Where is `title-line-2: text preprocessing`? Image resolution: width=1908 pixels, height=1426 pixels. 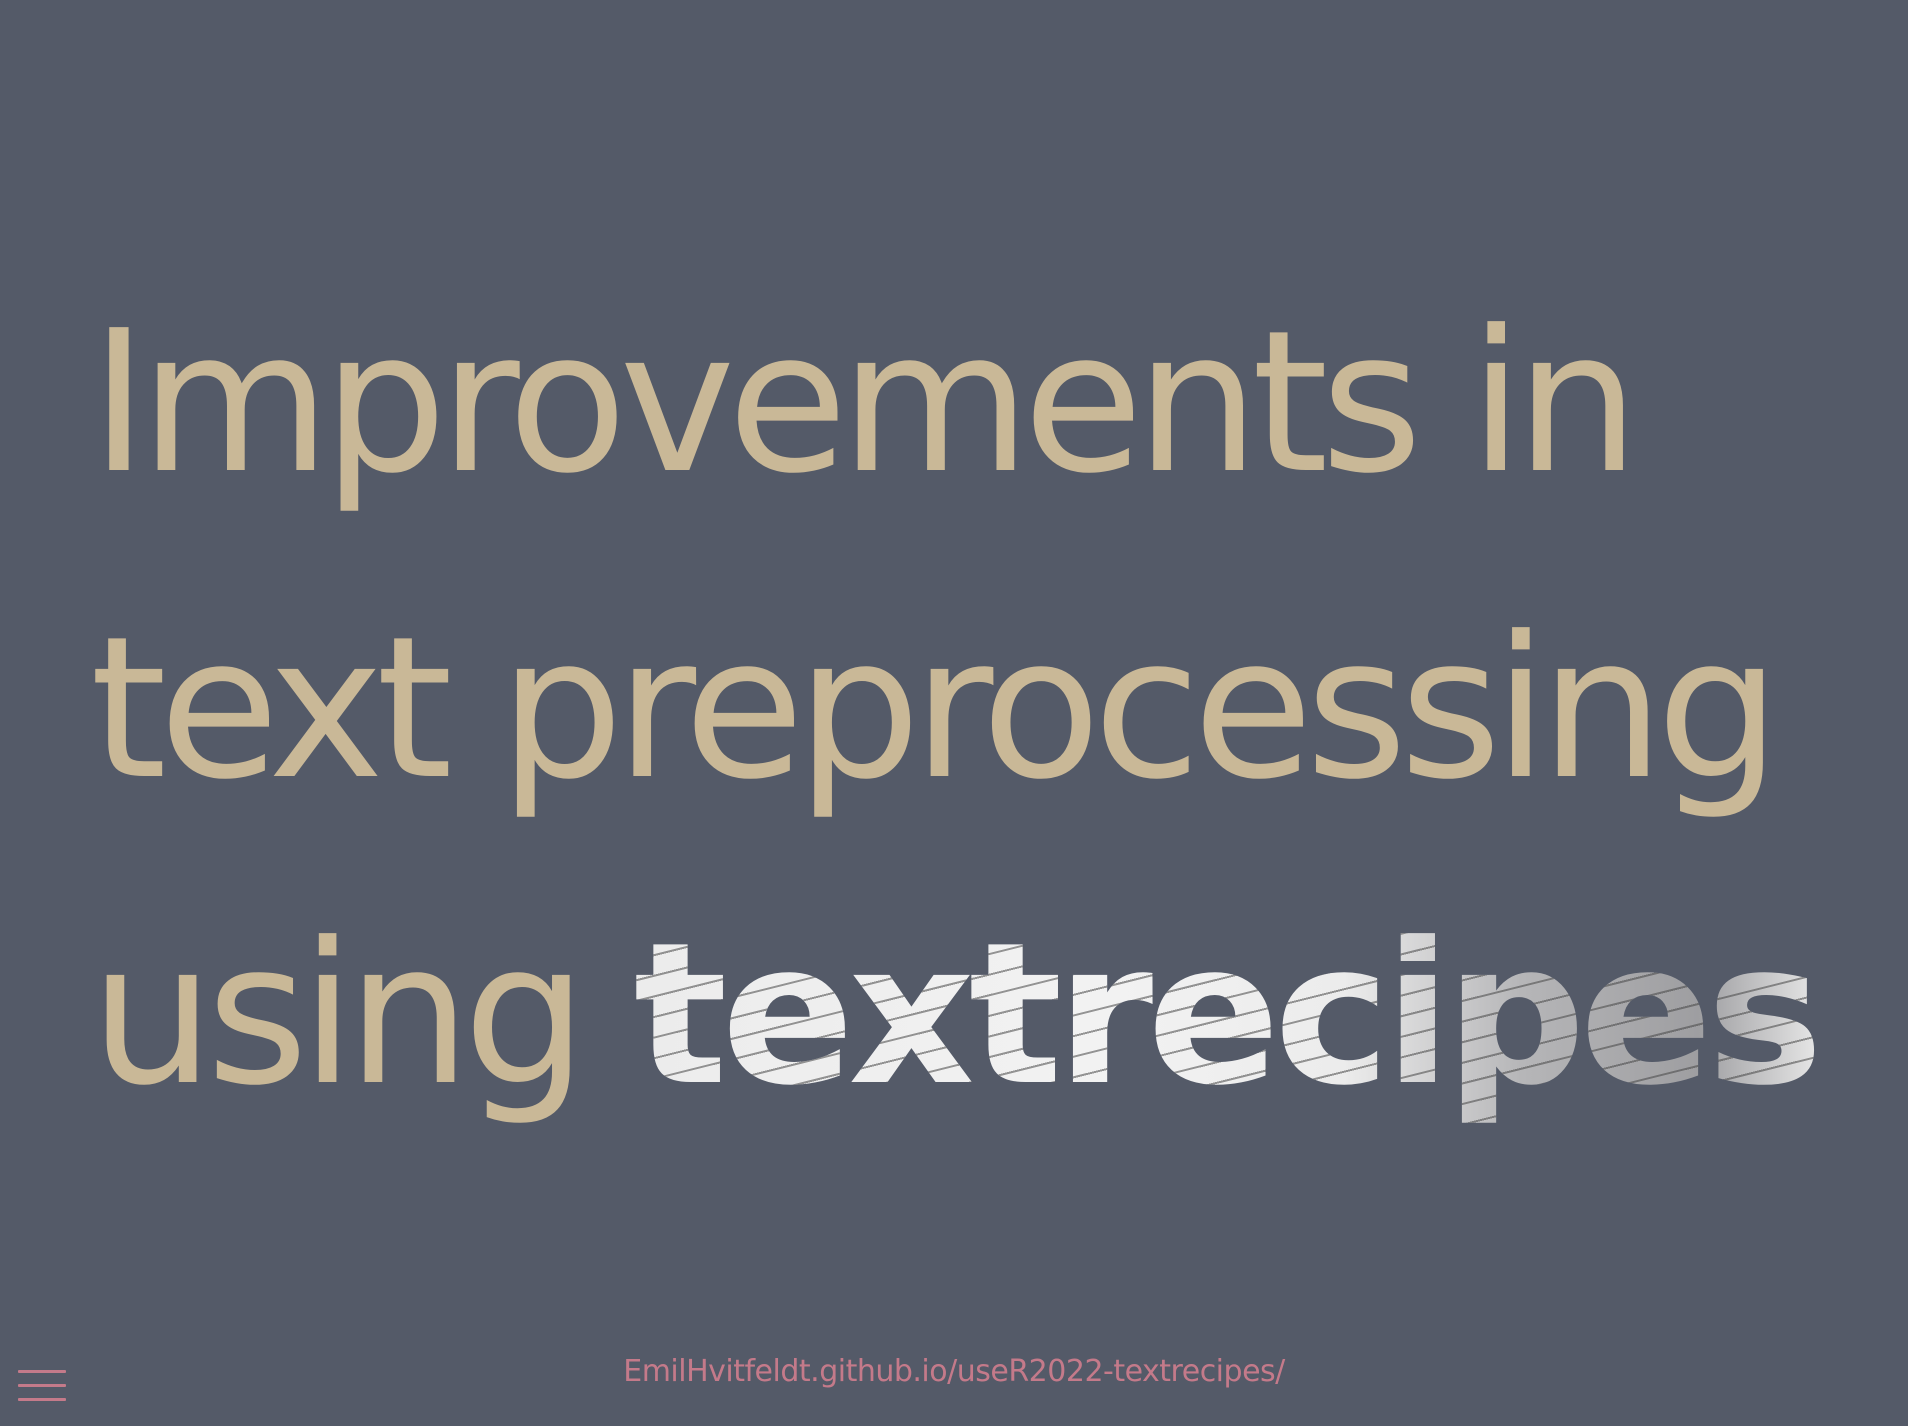 title-line-2: text preprocessing is located at coordinates (935, 709).